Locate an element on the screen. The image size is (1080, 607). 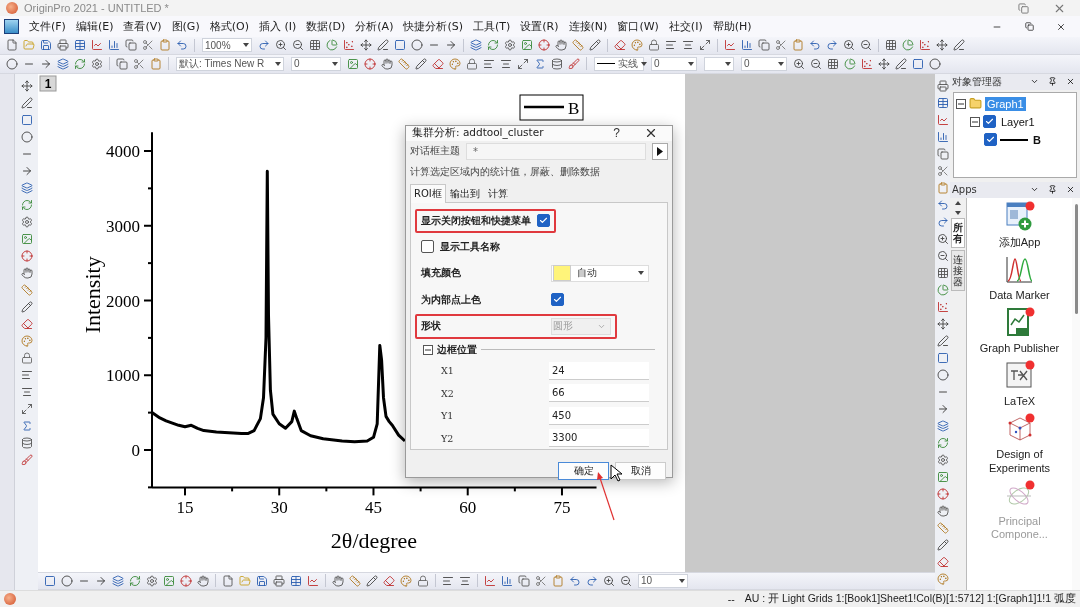
app-item: Graph Publisher is located at coordinates (1019, 331).